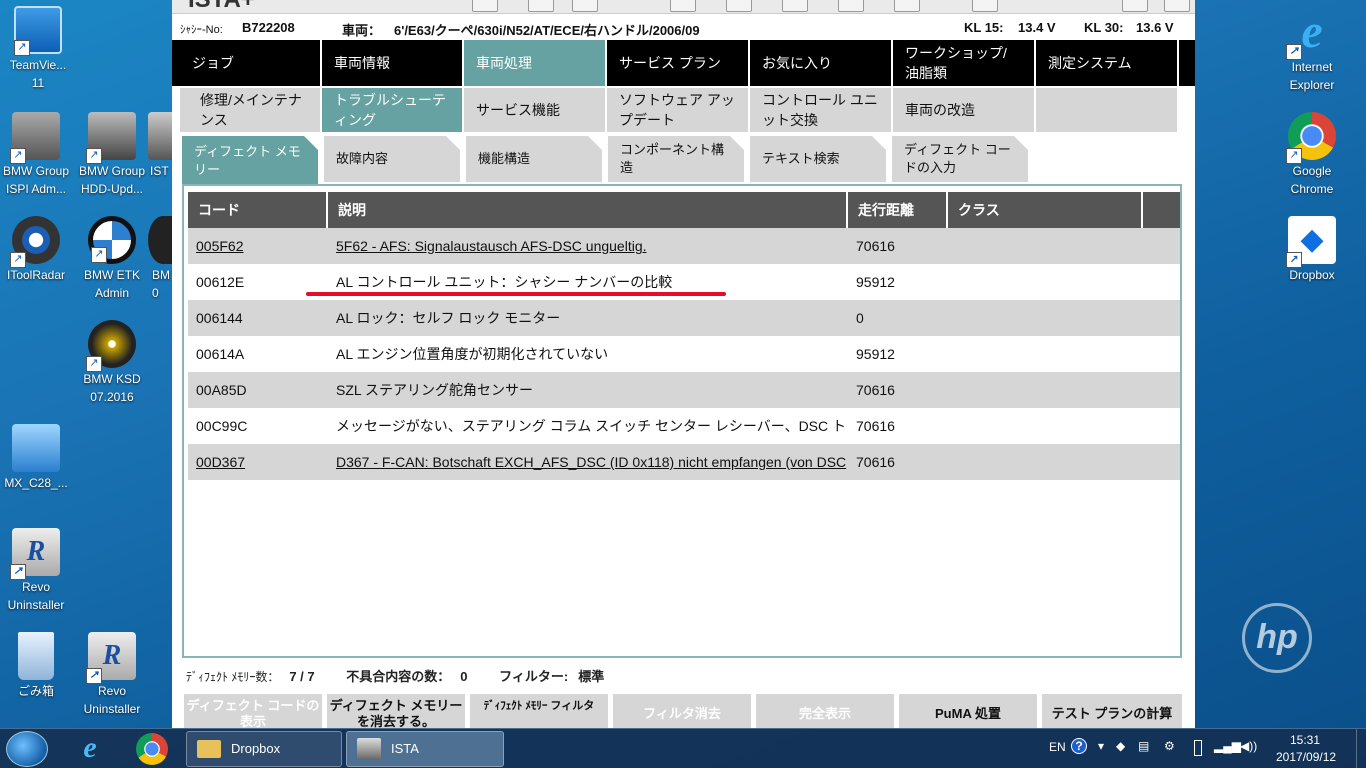 This screenshot has height=768, width=1366. What do you see at coordinates (541, 6) in the screenshot?
I see `back-button` at bounding box center [541, 6].